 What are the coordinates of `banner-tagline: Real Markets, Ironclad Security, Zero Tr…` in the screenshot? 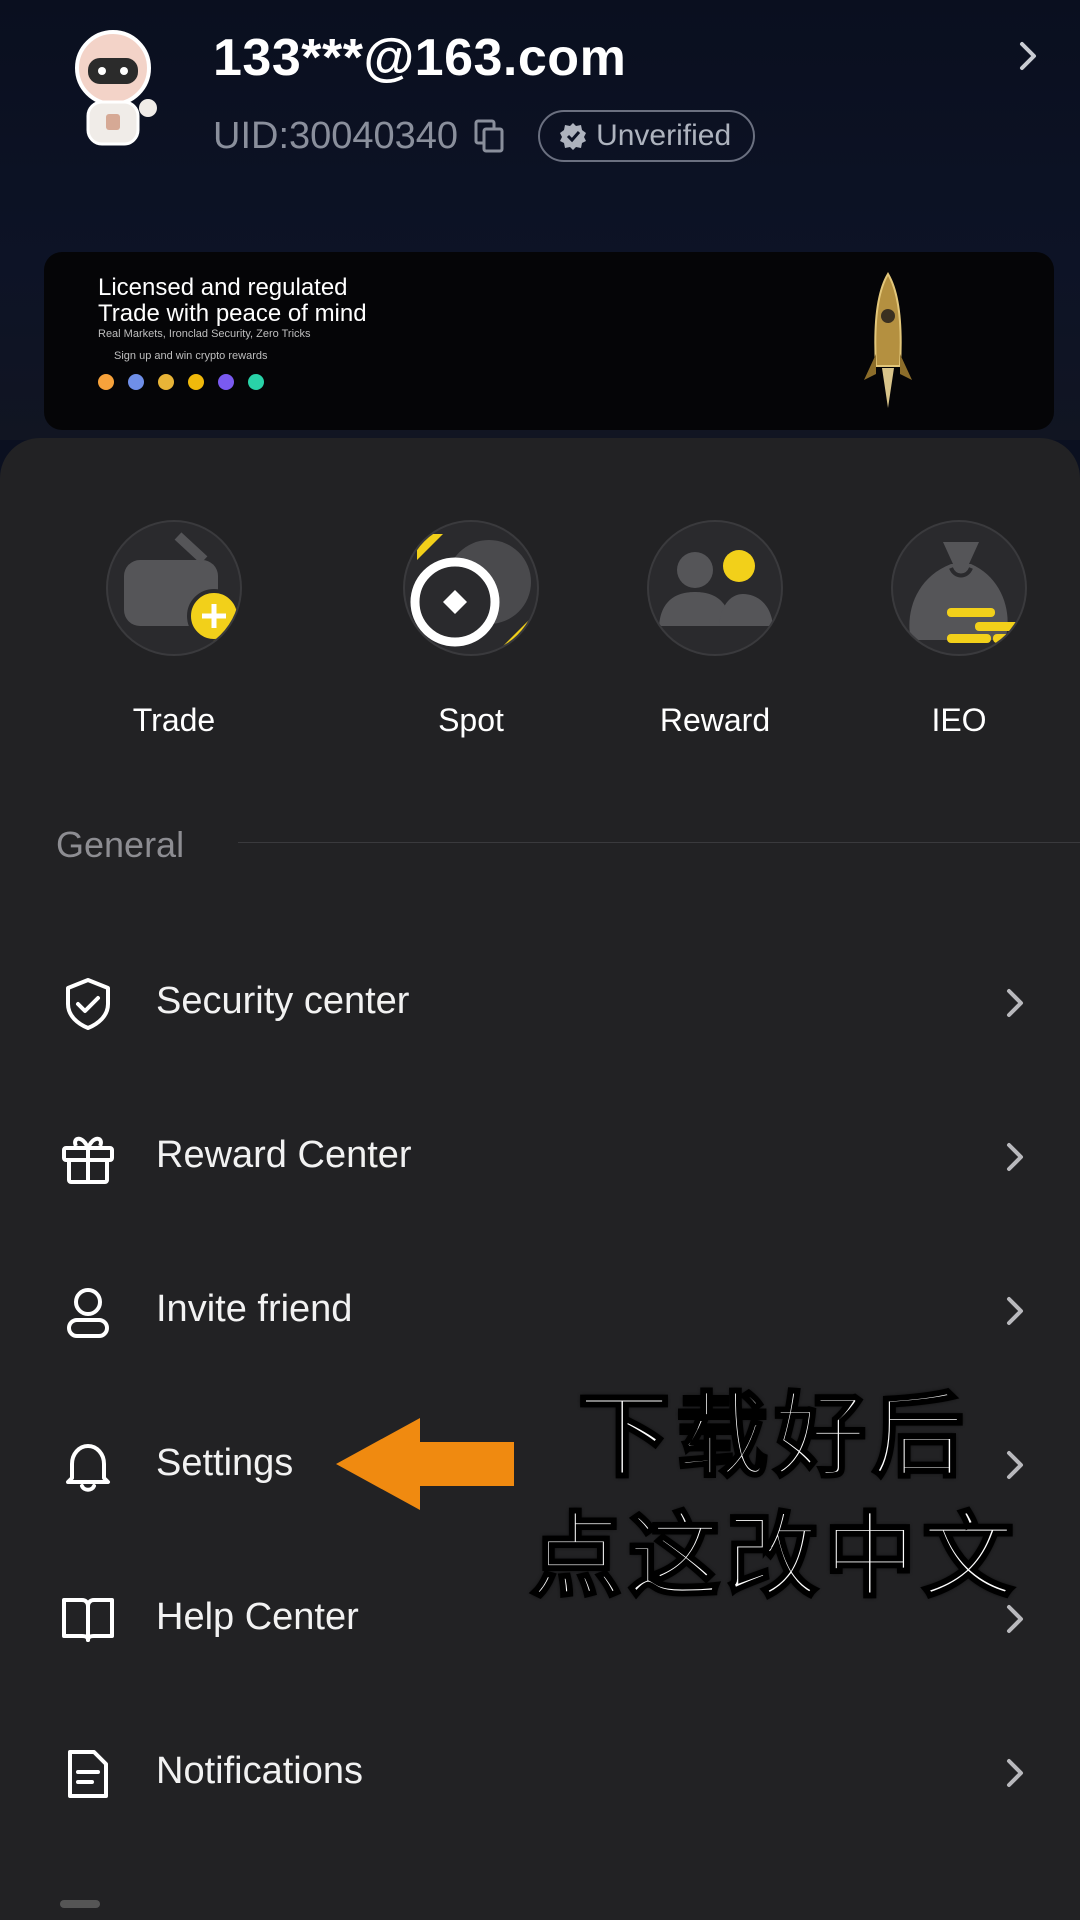 It's located at (204, 334).